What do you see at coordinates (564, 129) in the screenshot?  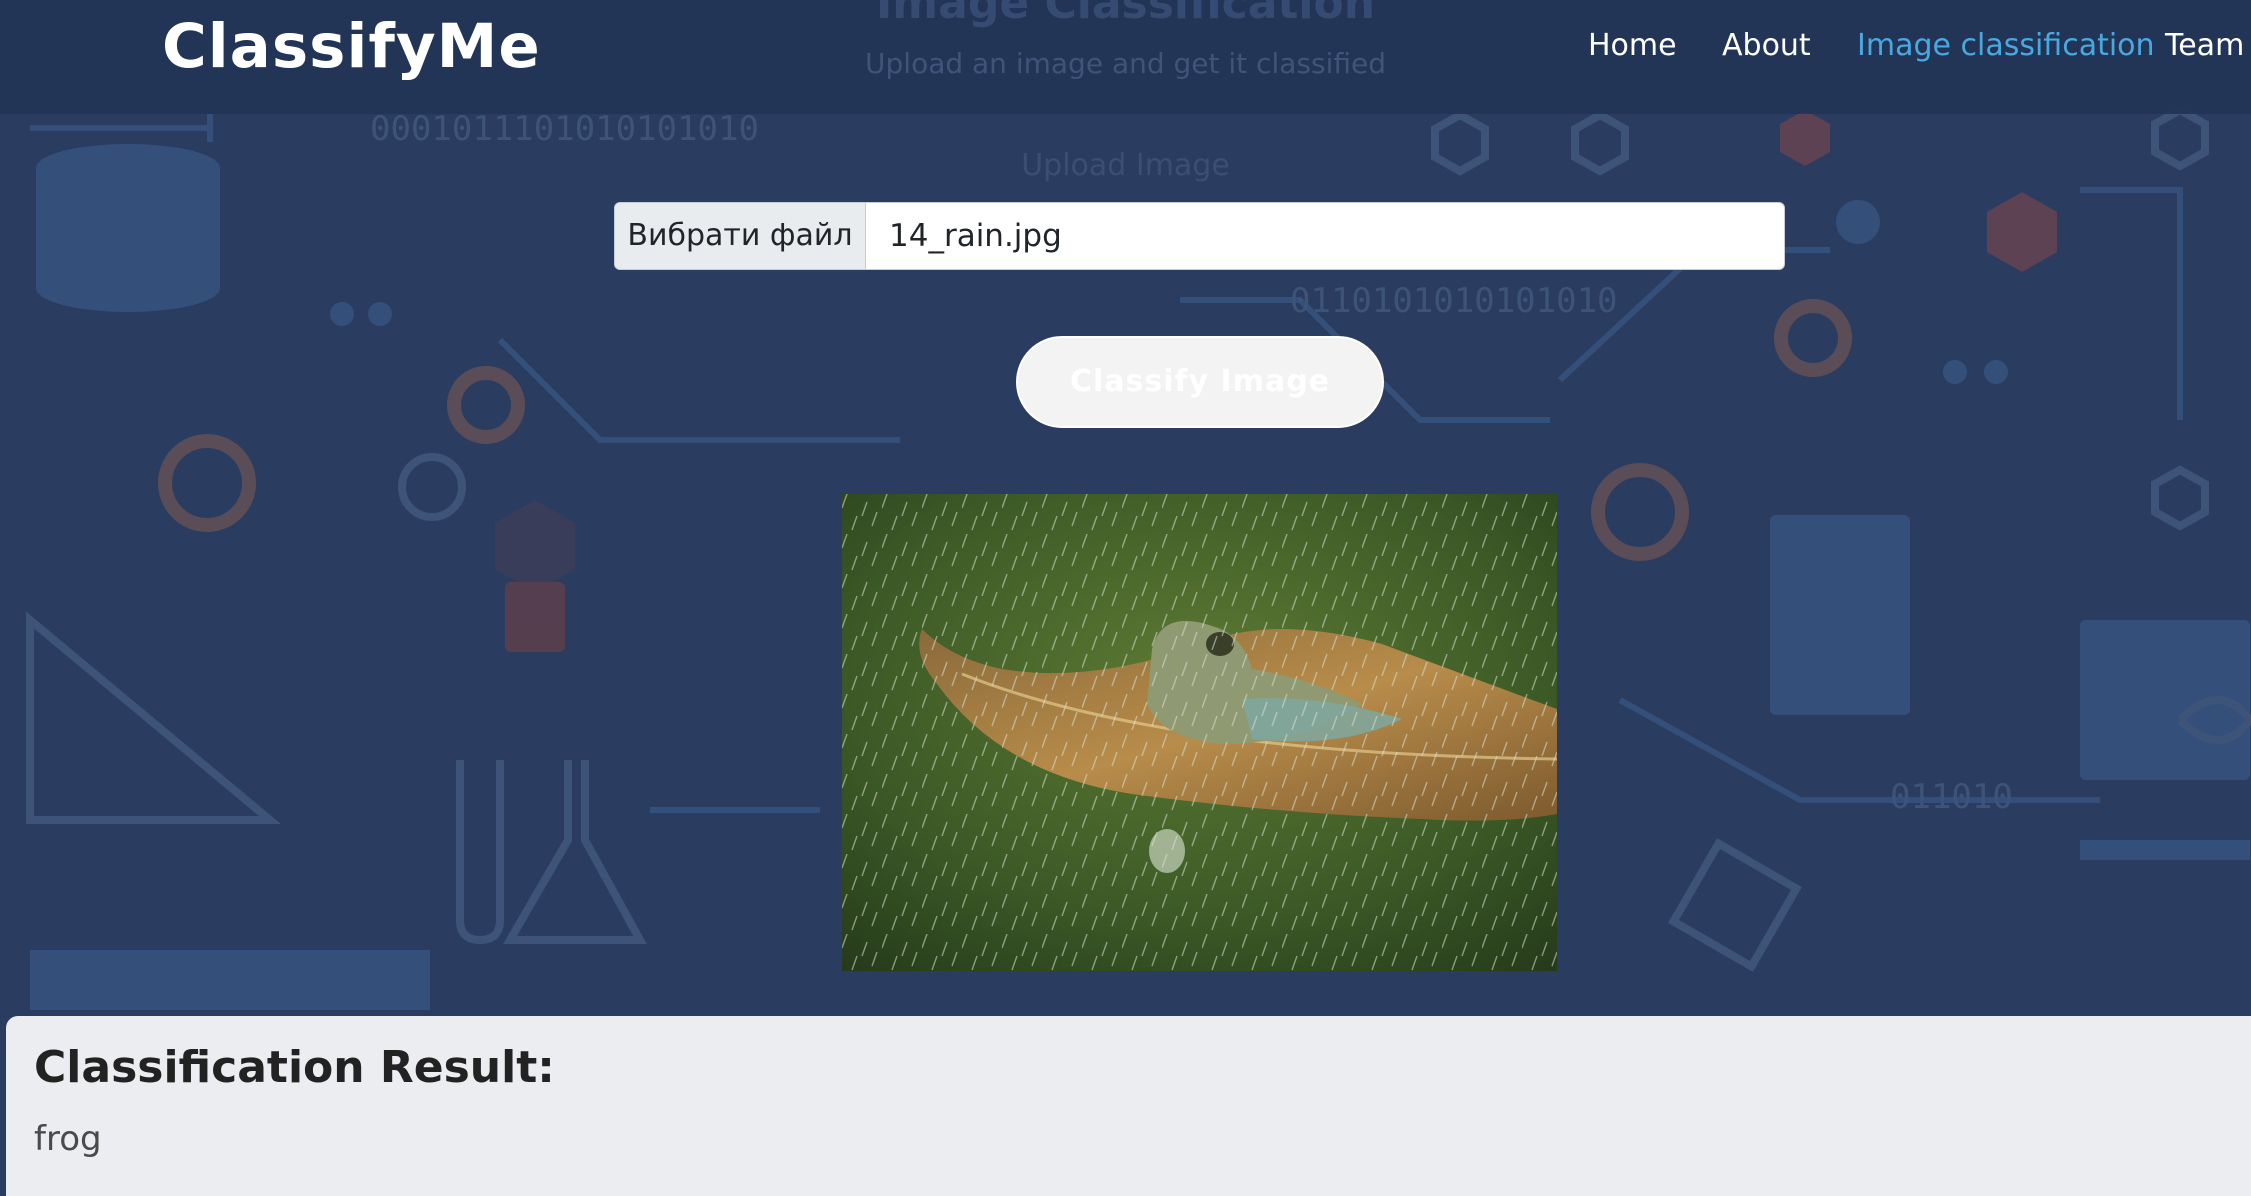 I see `svg-text: 0001011101010101010` at bounding box center [564, 129].